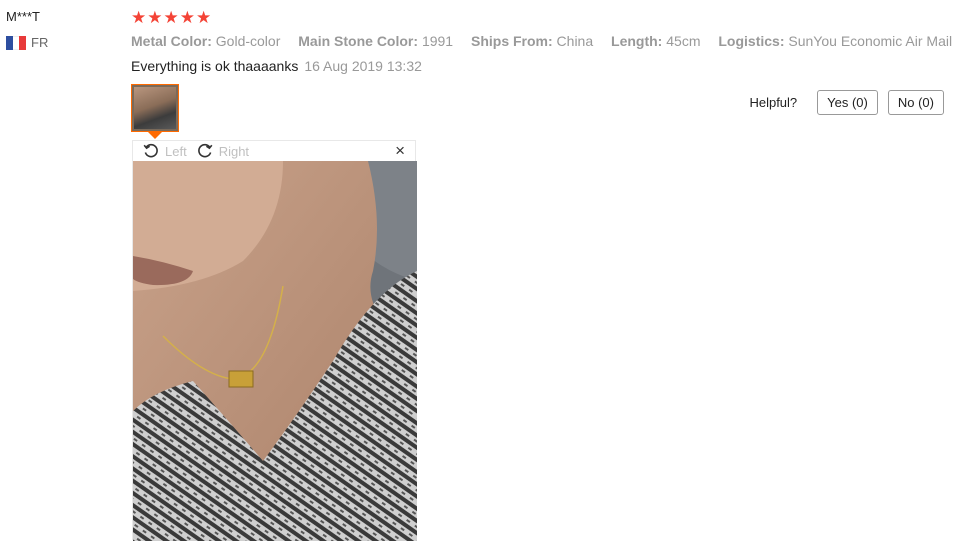 The height and width of the screenshot is (549, 960). Describe the element at coordinates (155, 135) in the screenshot. I see `thumbnail-selected-indicator` at that location.